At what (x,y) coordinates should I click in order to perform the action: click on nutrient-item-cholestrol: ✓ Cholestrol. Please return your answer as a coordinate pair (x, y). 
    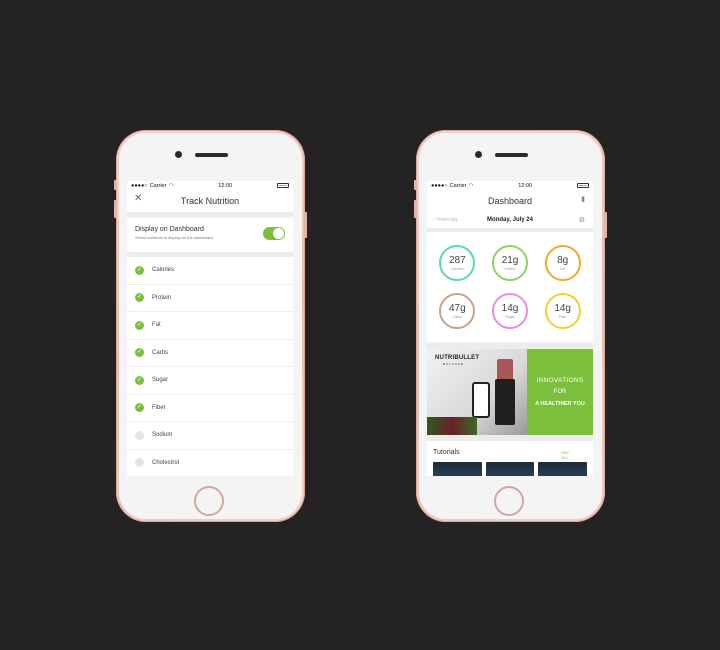
    Looking at the image, I should click on (210, 463).